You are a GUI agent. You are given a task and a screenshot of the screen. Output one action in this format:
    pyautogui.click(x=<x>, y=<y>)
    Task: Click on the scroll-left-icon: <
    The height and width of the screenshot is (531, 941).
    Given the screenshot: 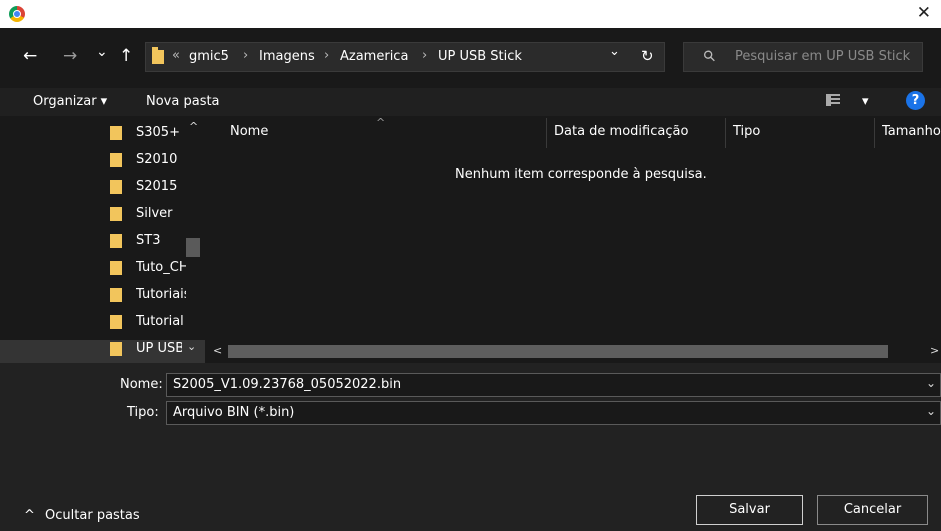 What is the action you would take?
    pyautogui.click(x=217, y=350)
    